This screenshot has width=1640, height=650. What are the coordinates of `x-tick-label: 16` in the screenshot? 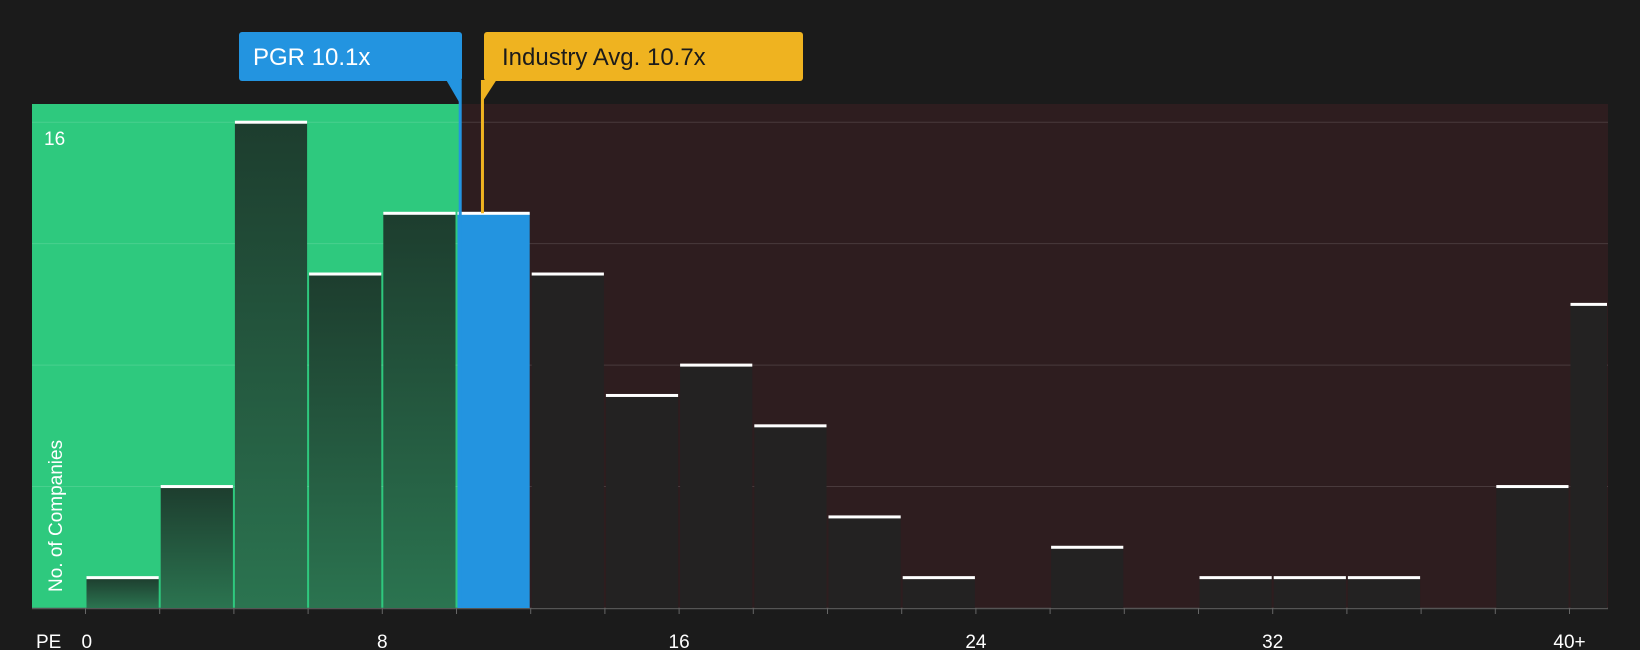 It's located at (679, 641).